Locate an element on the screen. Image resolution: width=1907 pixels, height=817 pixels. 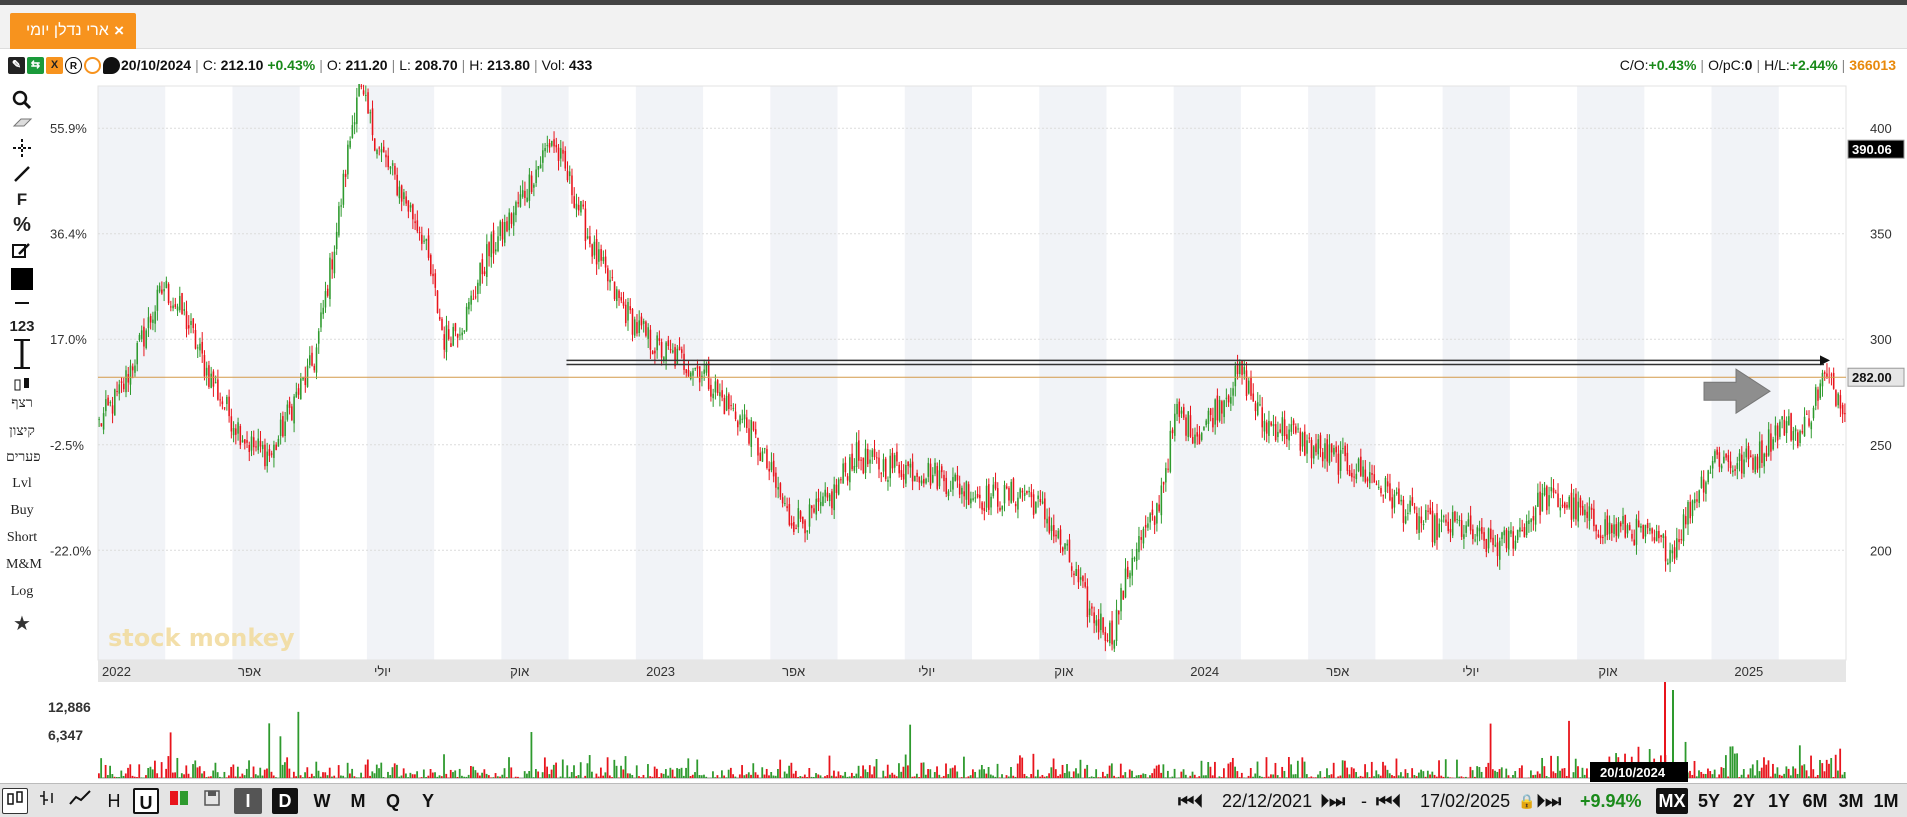
tool-gaps: פערים is located at coordinates (23, 458).